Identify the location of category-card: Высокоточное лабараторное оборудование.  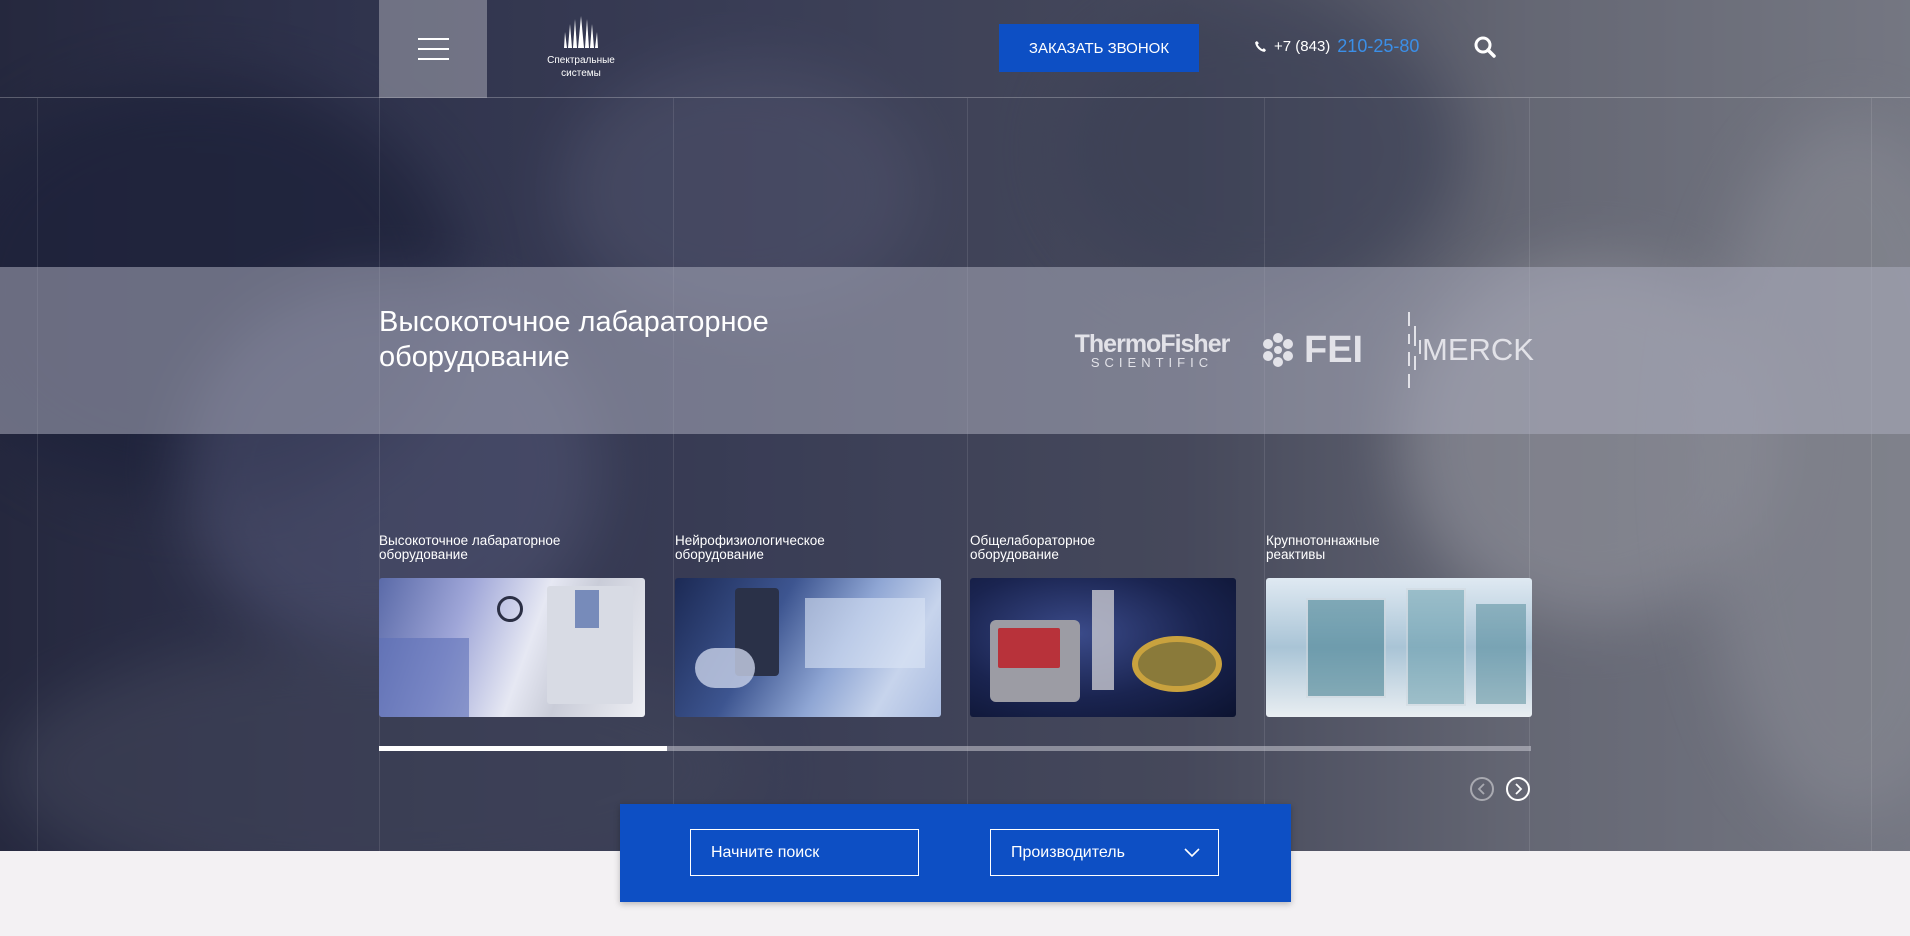
(512, 625).